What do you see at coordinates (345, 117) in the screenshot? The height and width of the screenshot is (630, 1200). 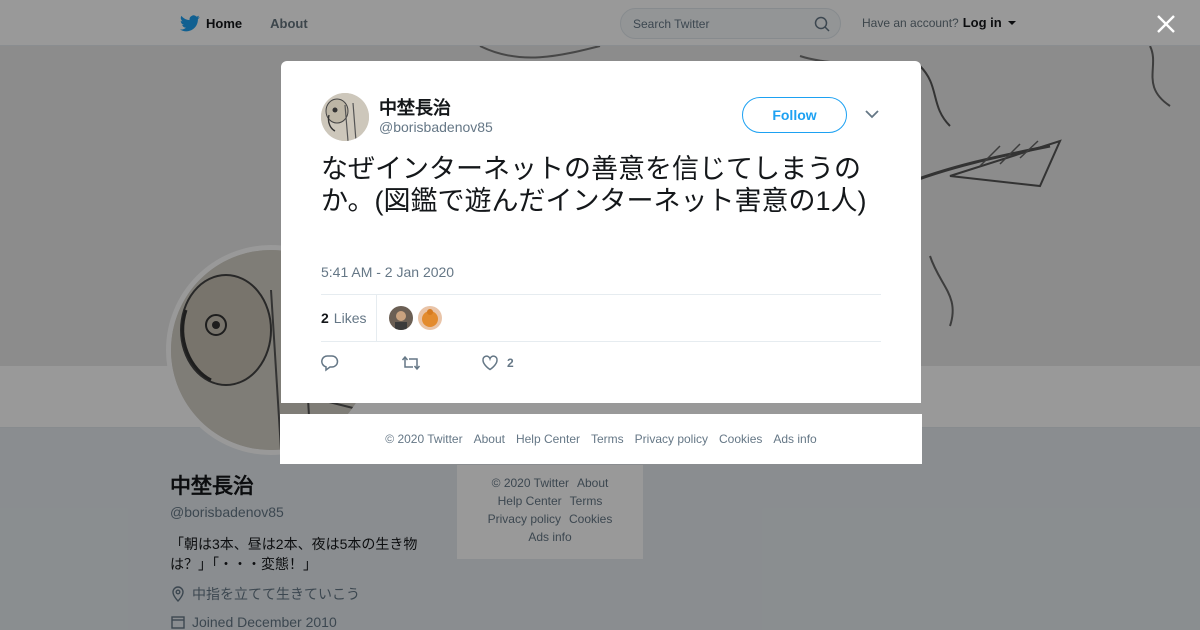 I see `tweet-author-avatar` at bounding box center [345, 117].